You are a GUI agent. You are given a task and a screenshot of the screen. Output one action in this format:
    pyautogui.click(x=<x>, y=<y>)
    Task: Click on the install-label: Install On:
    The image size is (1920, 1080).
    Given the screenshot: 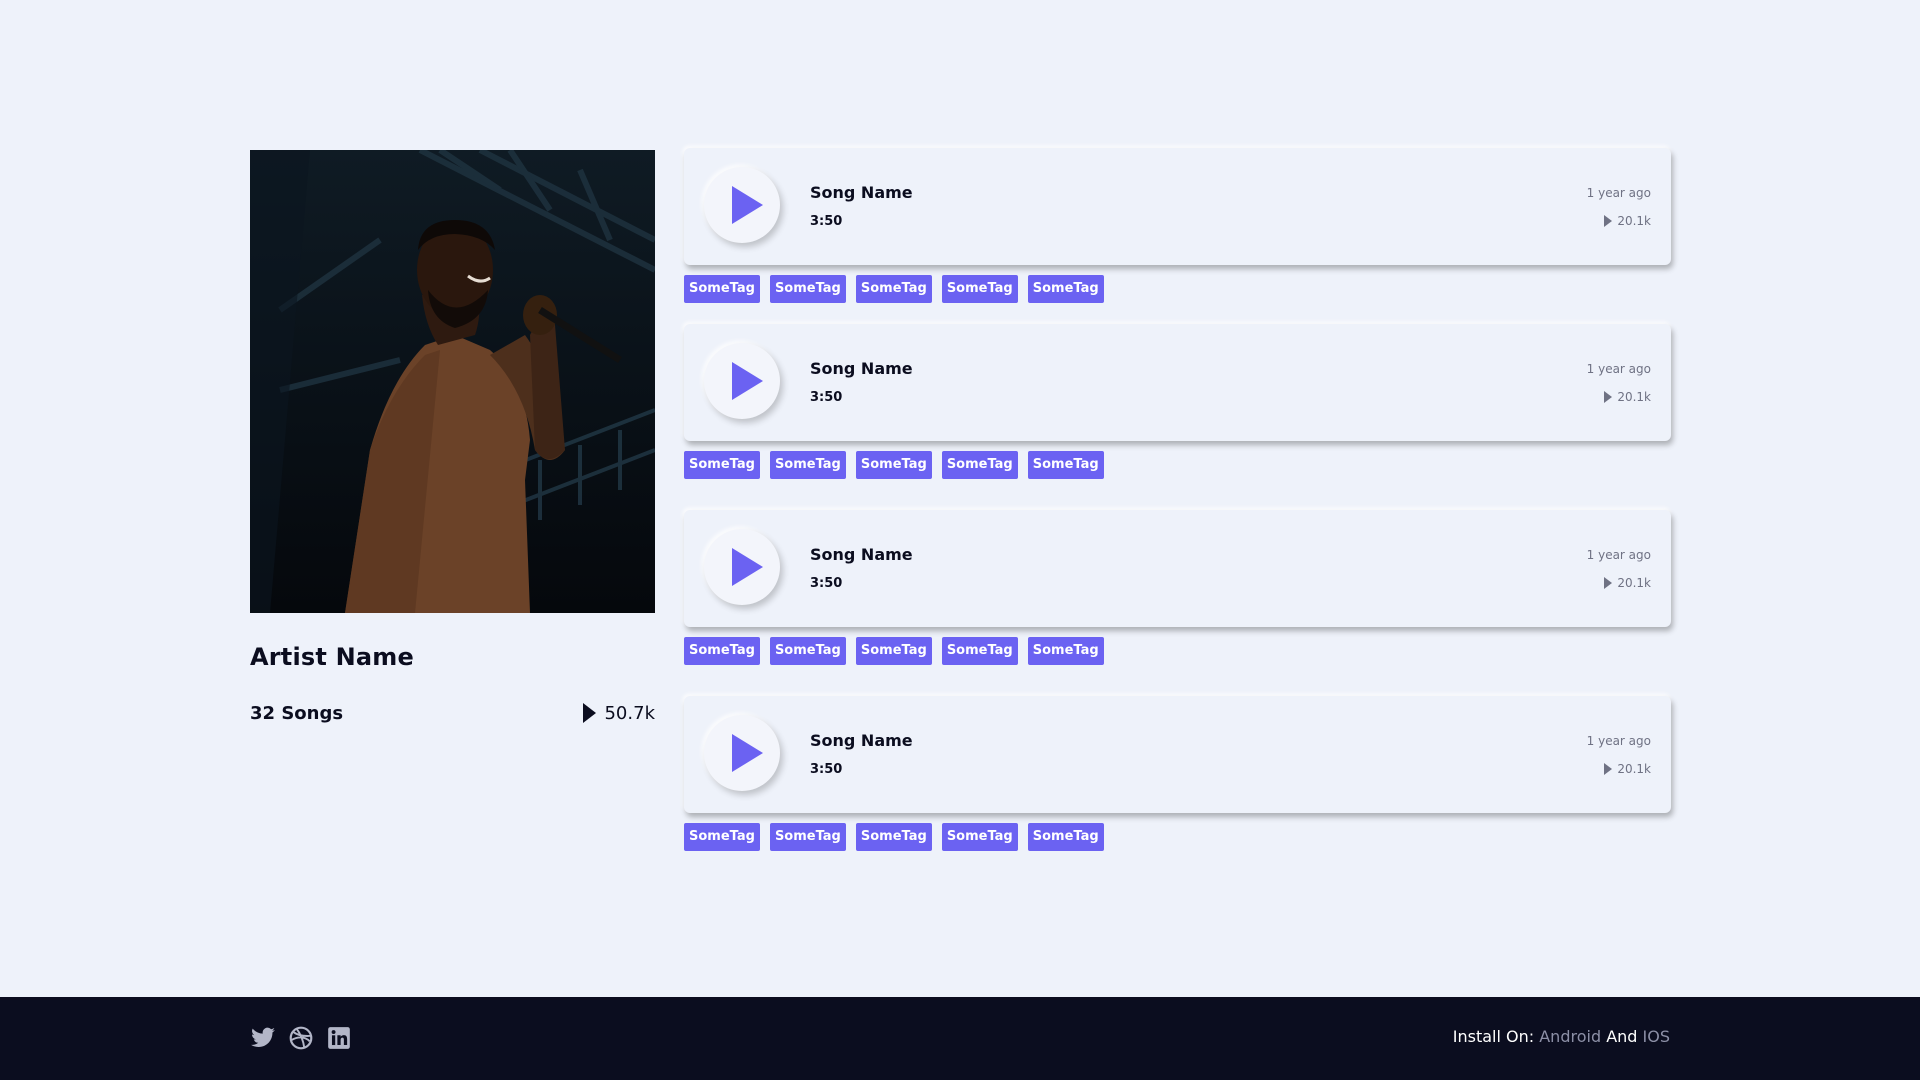 What is the action you would take?
    pyautogui.click(x=1493, y=1036)
    